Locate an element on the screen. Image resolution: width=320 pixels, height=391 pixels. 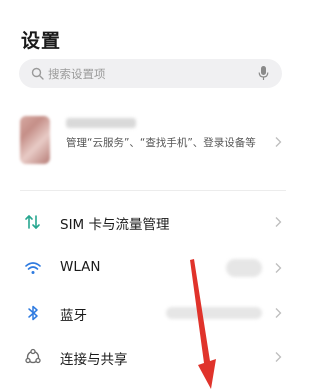
setting-label-wlan: WLAN is located at coordinates (80, 267).